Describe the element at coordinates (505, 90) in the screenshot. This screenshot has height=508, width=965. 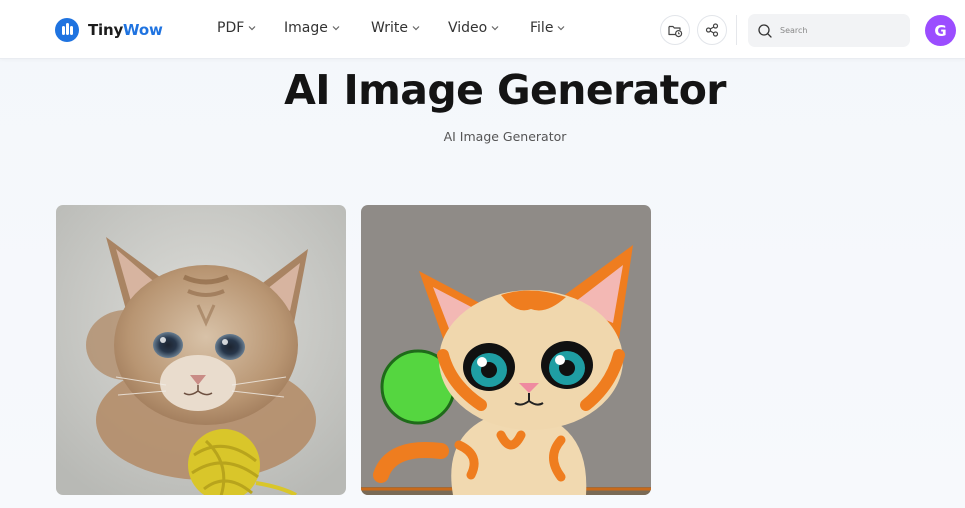
I see `page-title: AI Image Generator` at that location.